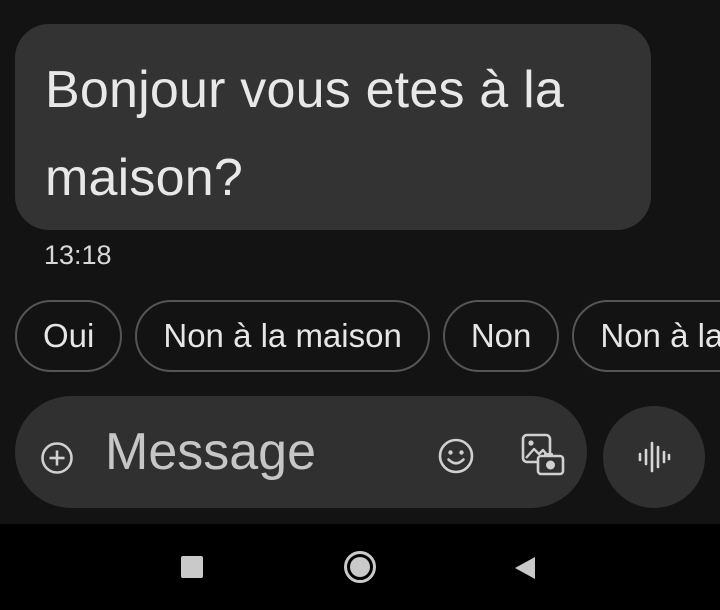 This screenshot has width=720, height=610. I want to click on smart-reply-chip: Non, so click(501, 336).